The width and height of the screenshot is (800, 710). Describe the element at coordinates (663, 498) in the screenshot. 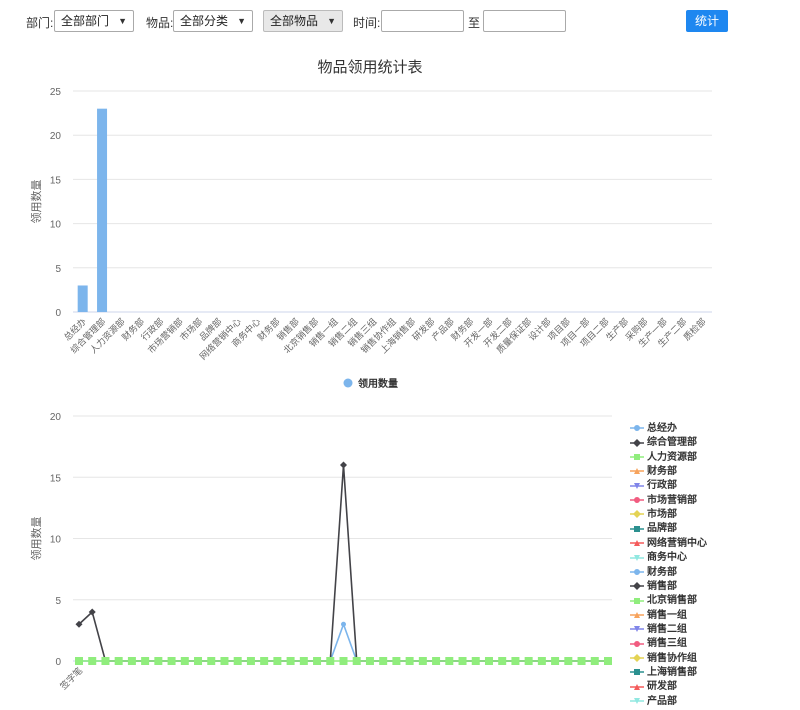

I see `legend-item: 市场营销部` at that location.